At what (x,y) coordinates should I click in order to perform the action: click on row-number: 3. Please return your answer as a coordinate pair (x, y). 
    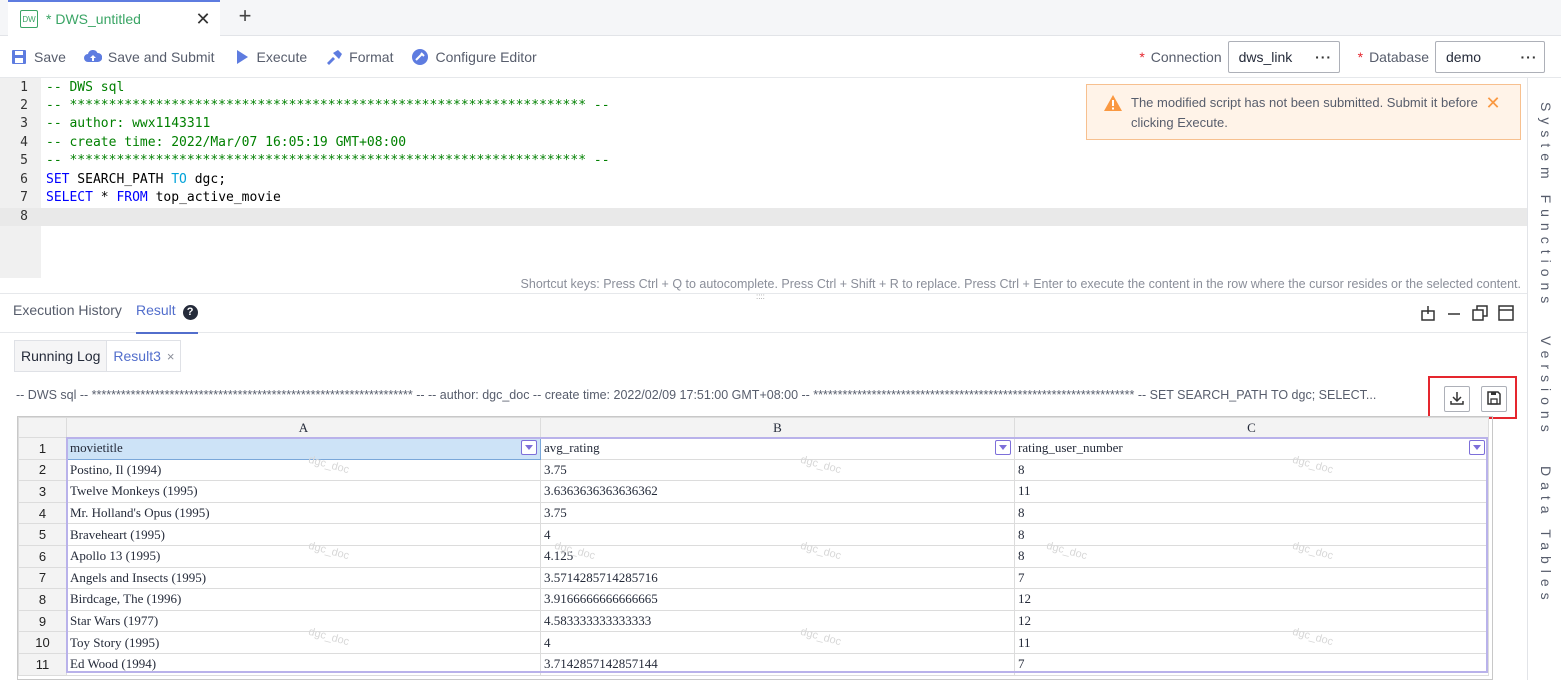
    Looking at the image, I should click on (42, 491).